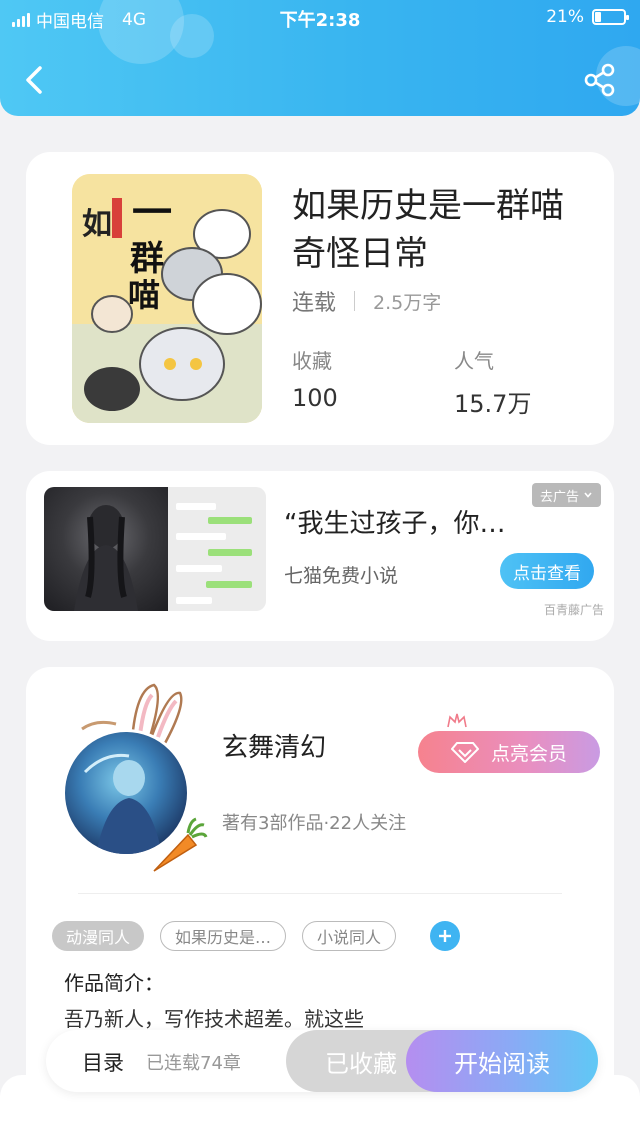  I want to click on ad-image-photo, so click(106, 549).